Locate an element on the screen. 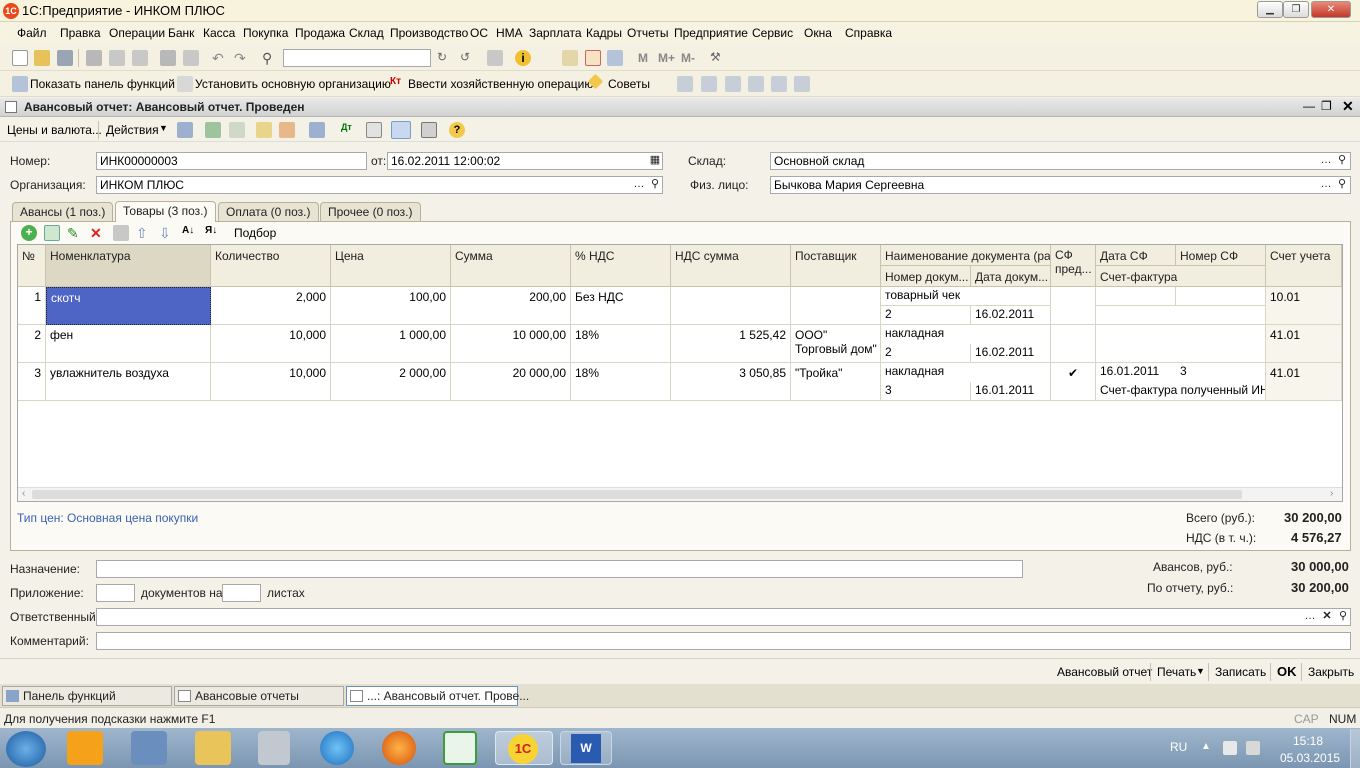  table-row-2-doc-date: 16.02.2011 is located at coordinates (1011, 353).